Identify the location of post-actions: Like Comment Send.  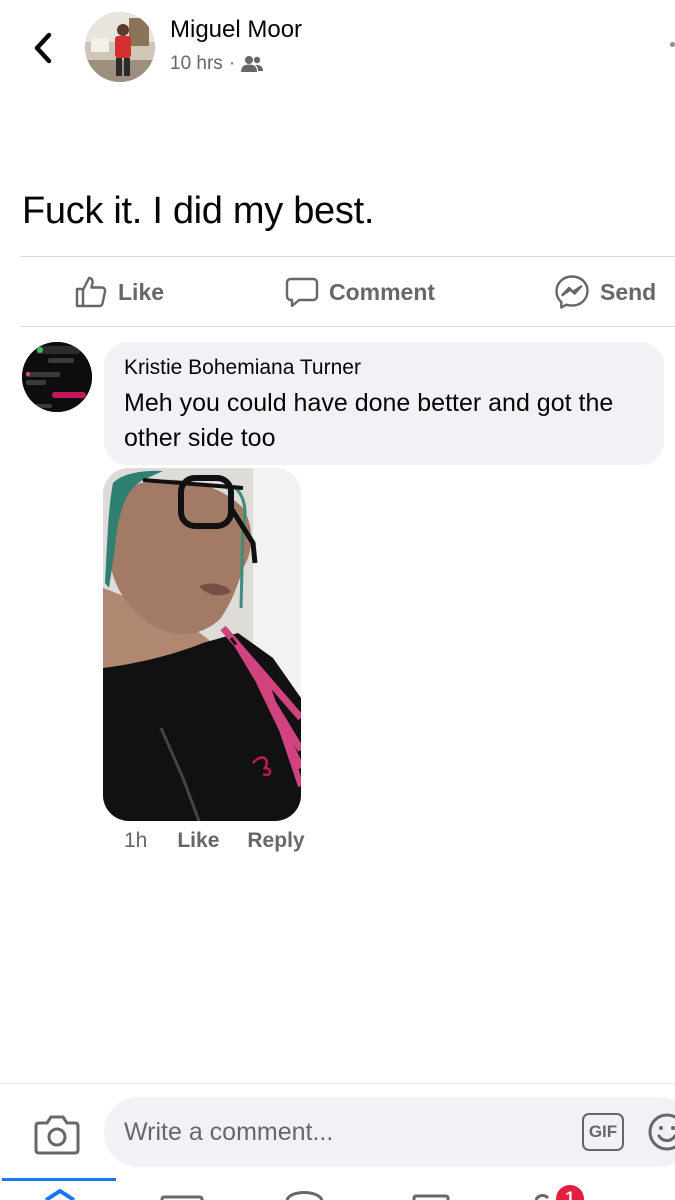
(337, 292).